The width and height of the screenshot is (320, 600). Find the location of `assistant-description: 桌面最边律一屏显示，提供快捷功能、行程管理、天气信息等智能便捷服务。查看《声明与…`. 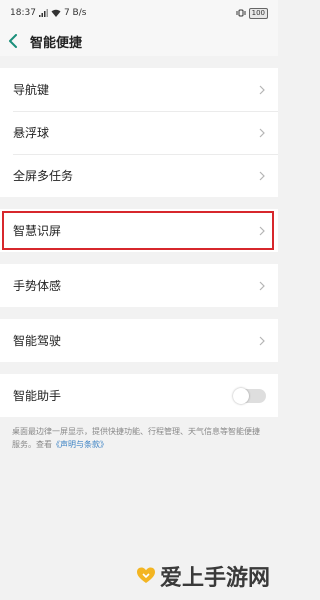

assistant-description: 桌面最边律一屏显示，提供快捷功能、行程管理、天气信息等智能便捷服务。查看《声明与… is located at coordinates (139, 434).